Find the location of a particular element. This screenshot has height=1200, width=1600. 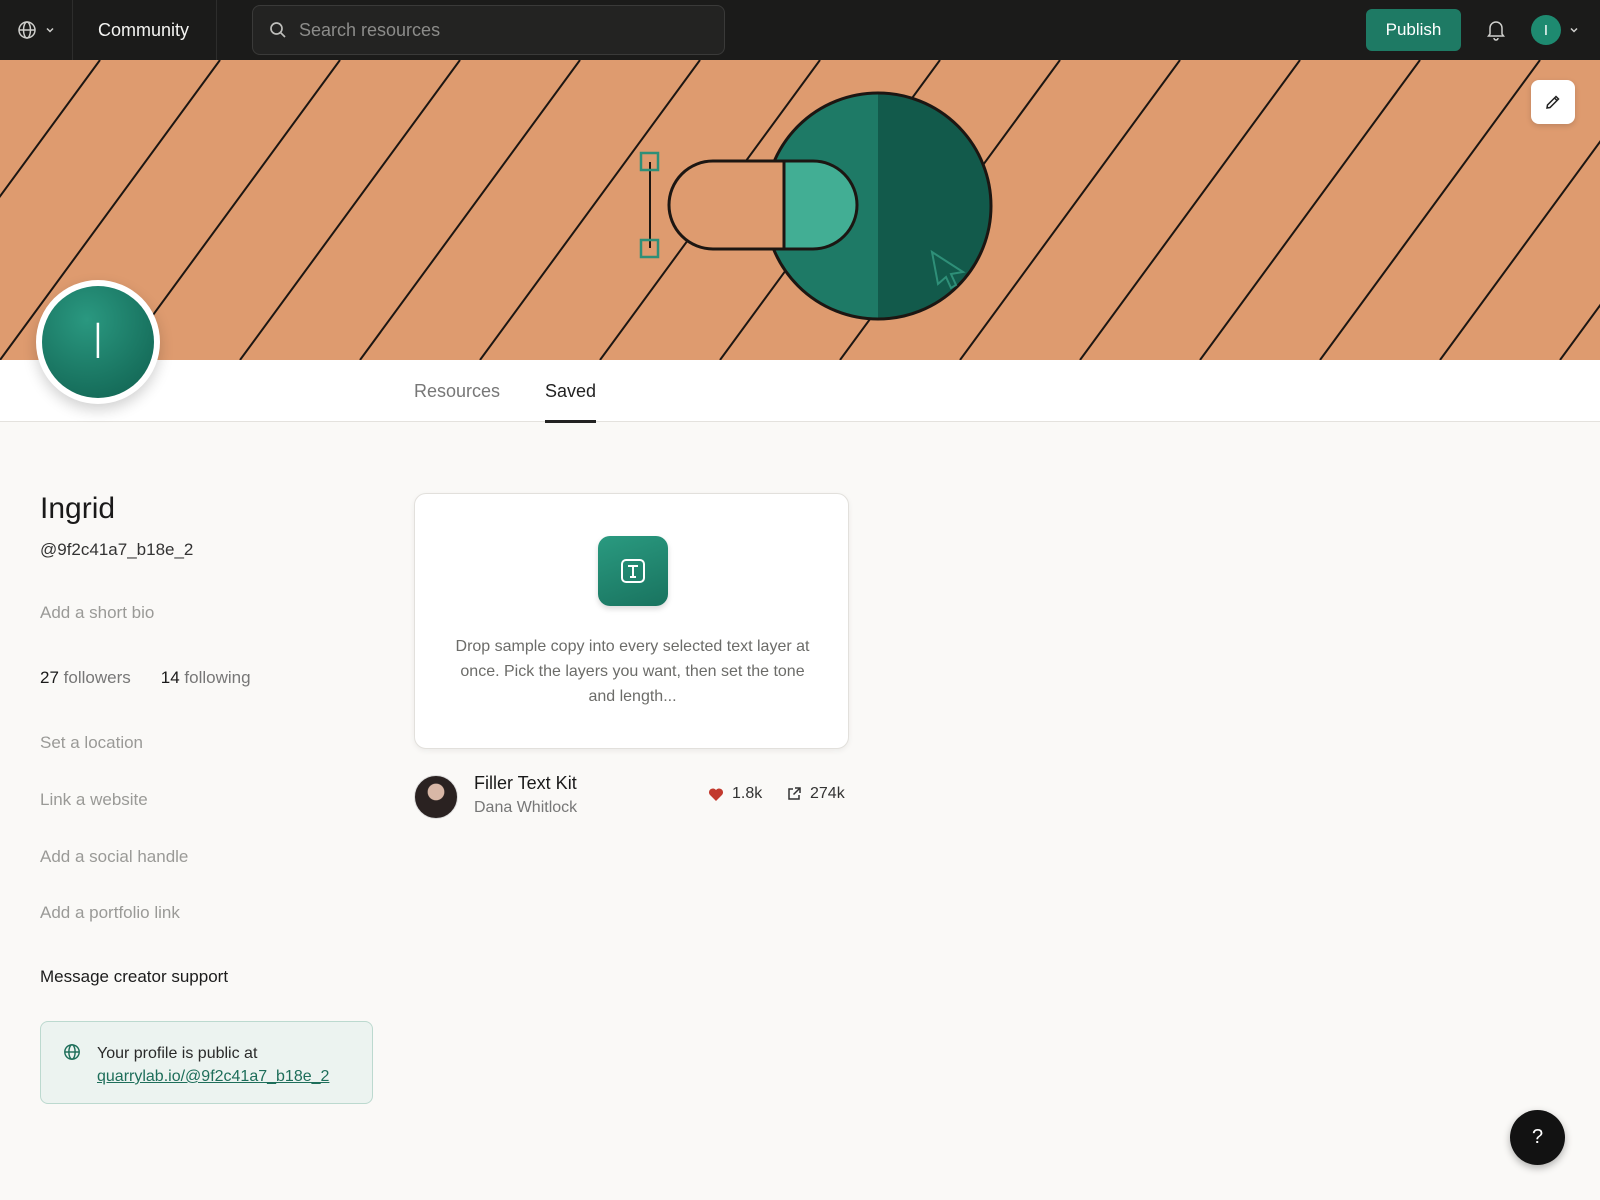

set-location-link: Set a location is located at coordinates (91, 743).